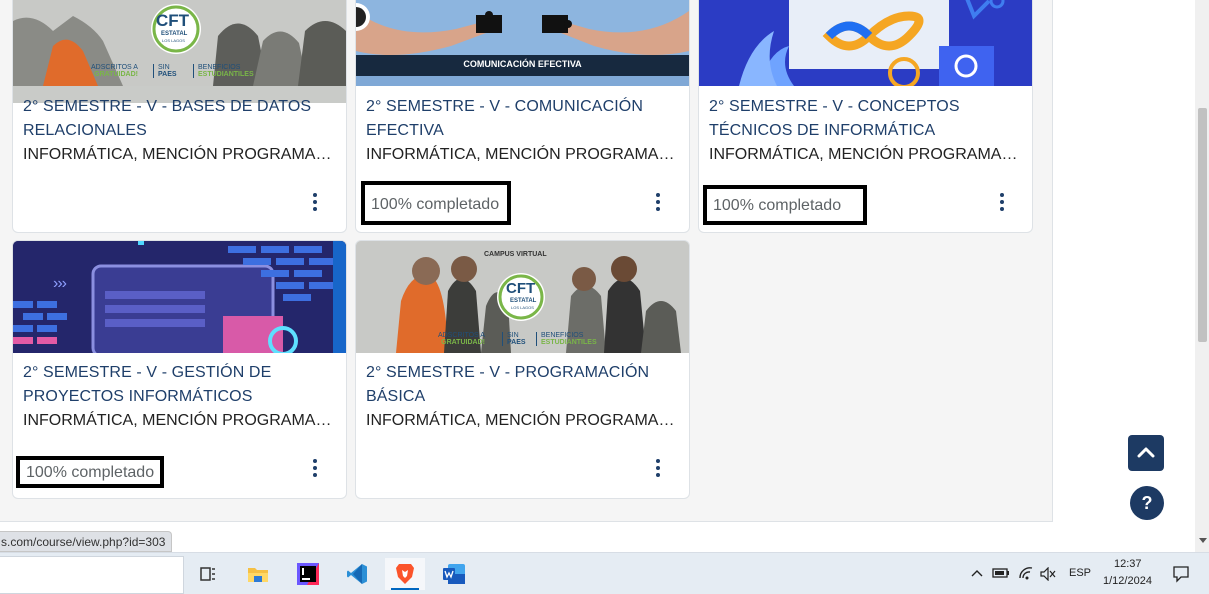 The height and width of the screenshot is (594, 1209). Describe the element at coordinates (522, 385) in the screenshot. I see `course-title: 2° SEMESTRE - V - PROGRAMACIÓN BÁSICA` at that location.